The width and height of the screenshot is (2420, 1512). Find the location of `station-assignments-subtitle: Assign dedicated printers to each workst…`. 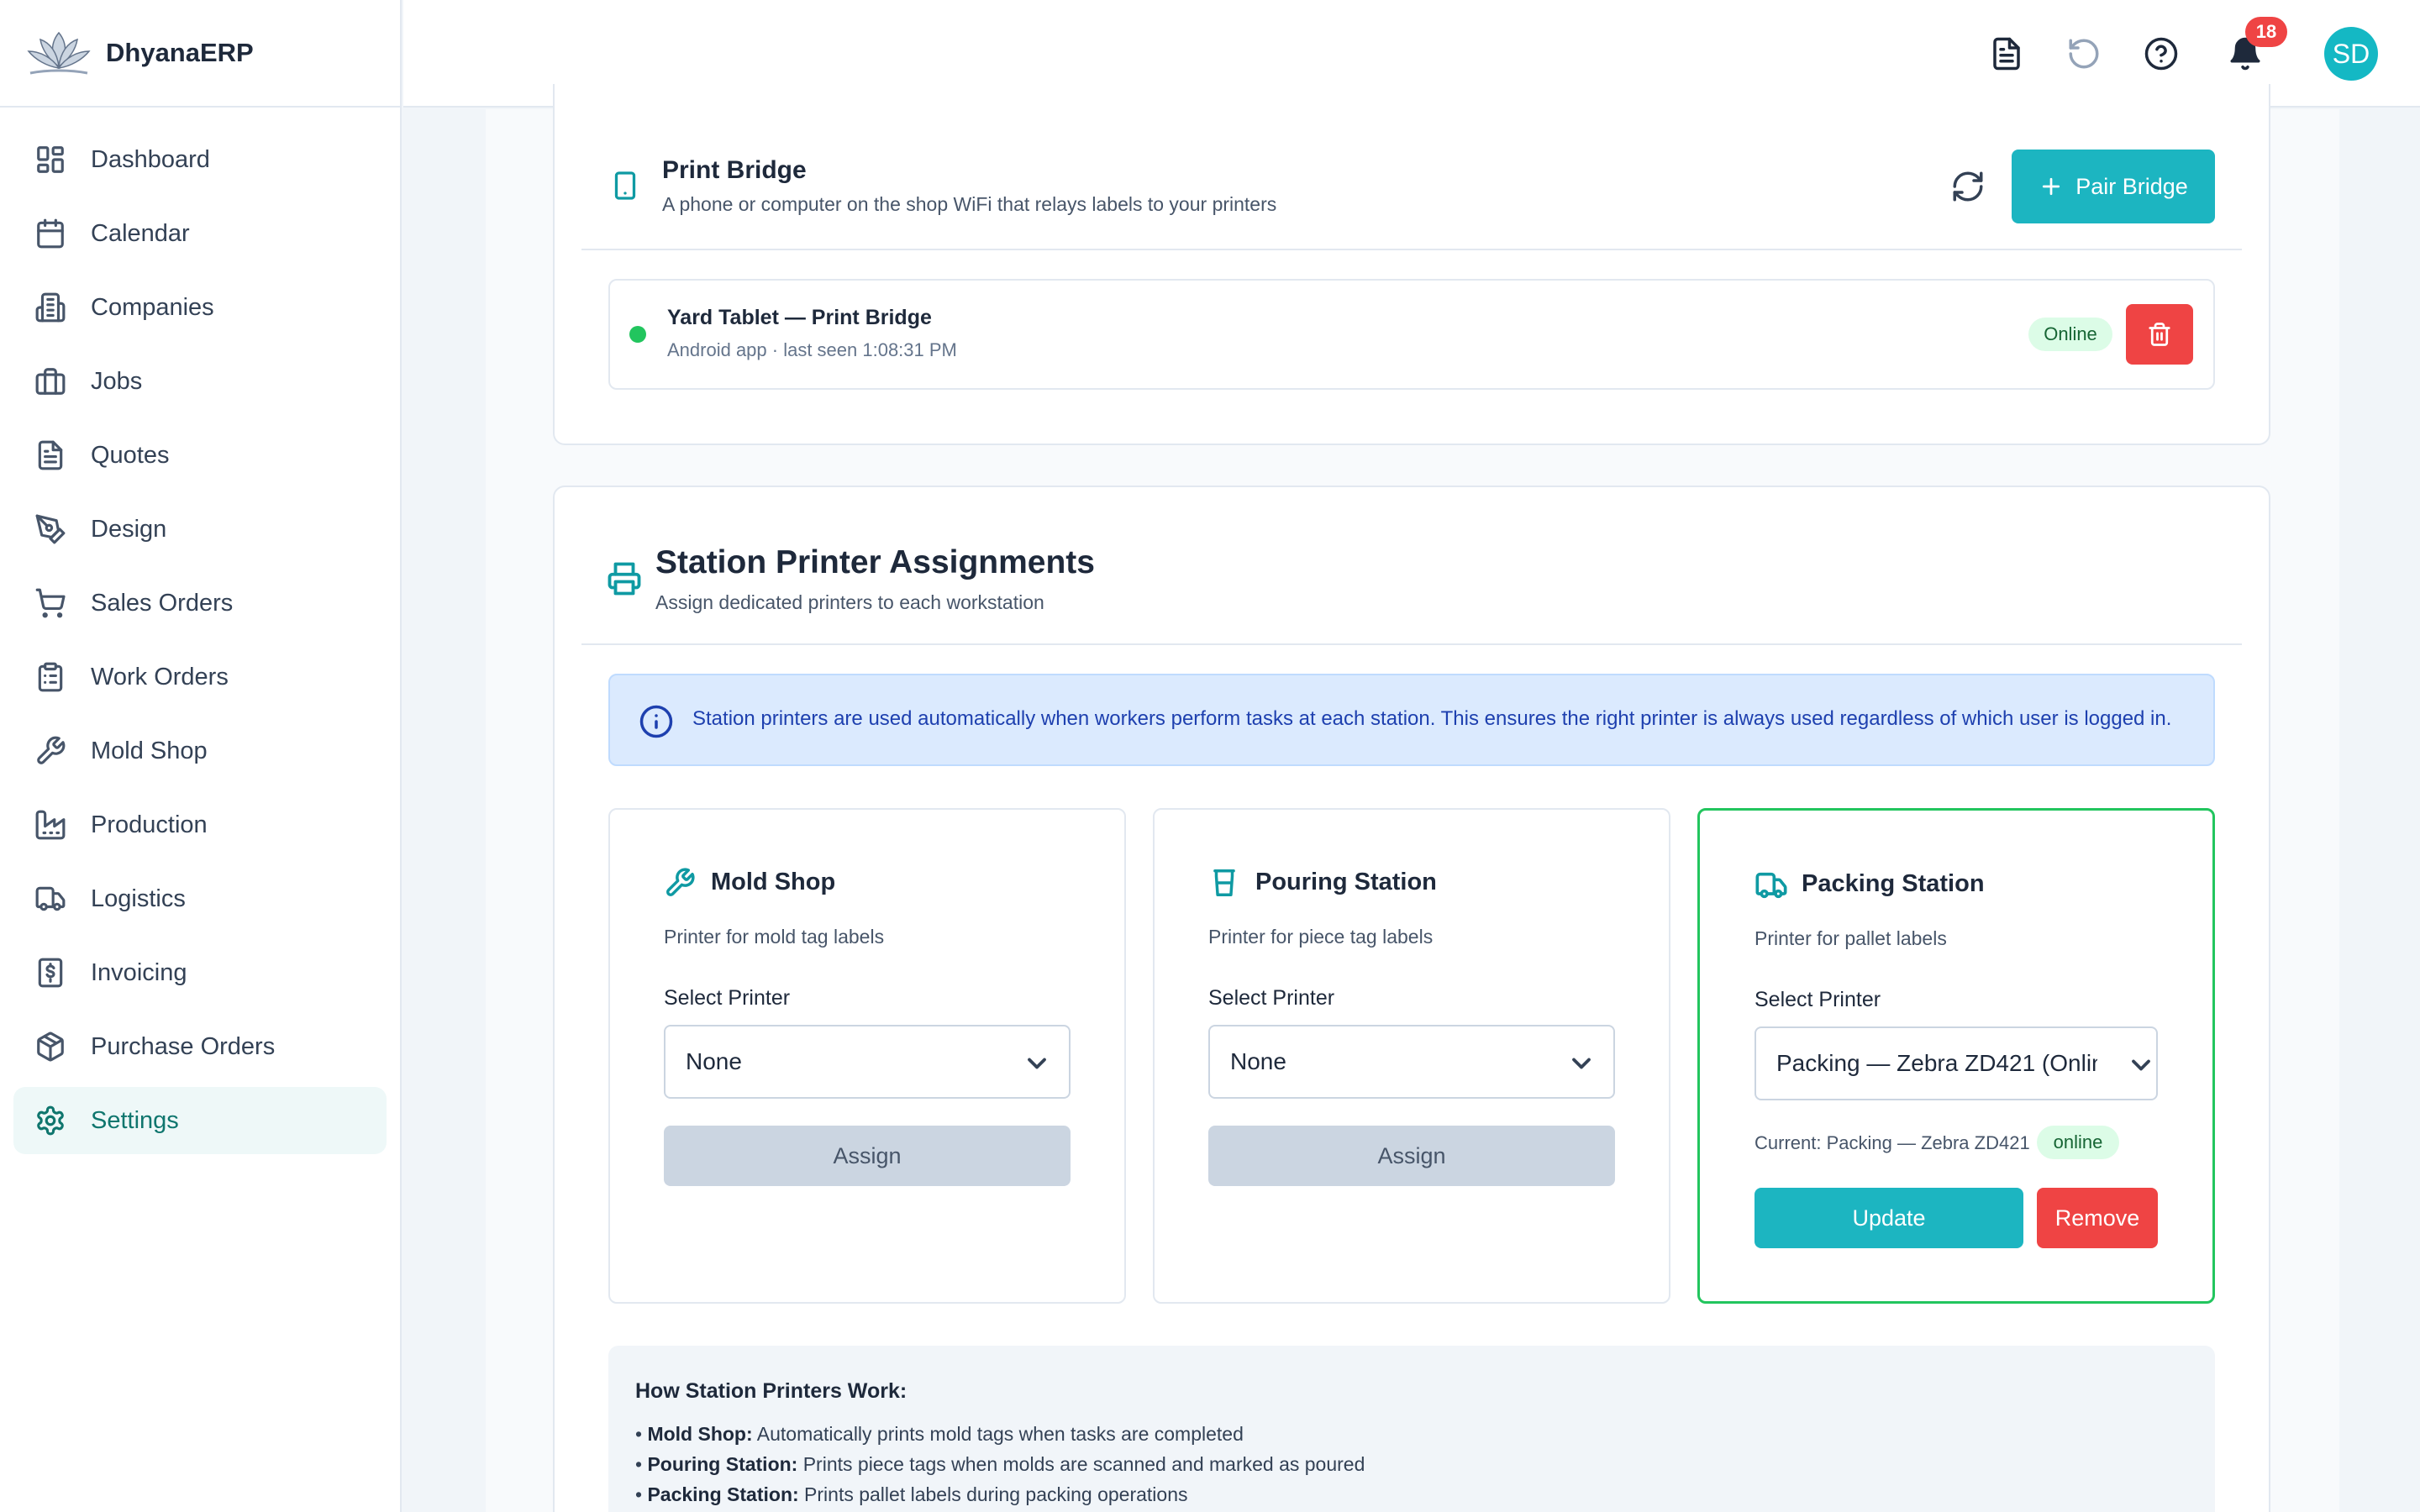

station-assignments-subtitle: Assign dedicated printers to each workst… is located at coordinates (849, 602).